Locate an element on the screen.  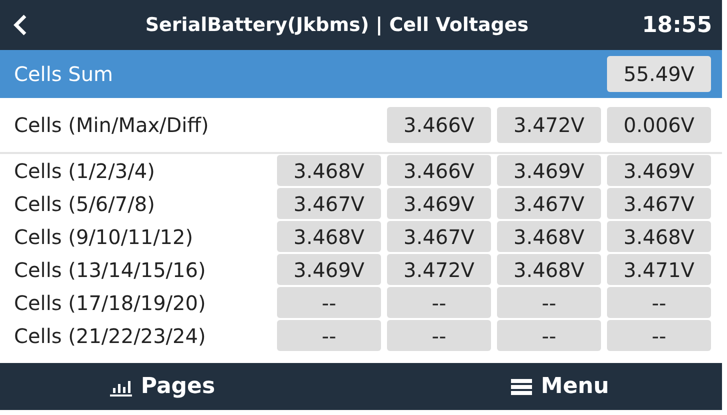
item-label: Cells (5/6/7/8) is located at coordinates (85, 204).